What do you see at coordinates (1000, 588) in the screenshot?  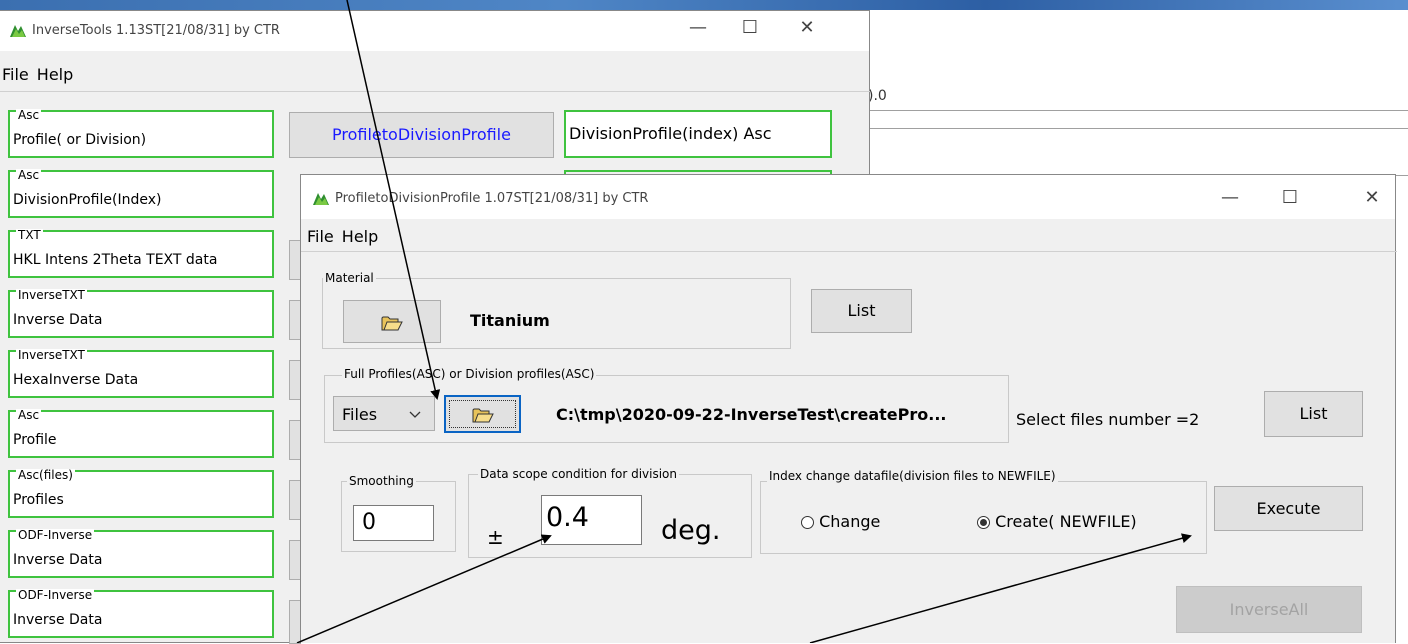 I see `arrow-to-create-radio` at bounding box center [1000, 588].